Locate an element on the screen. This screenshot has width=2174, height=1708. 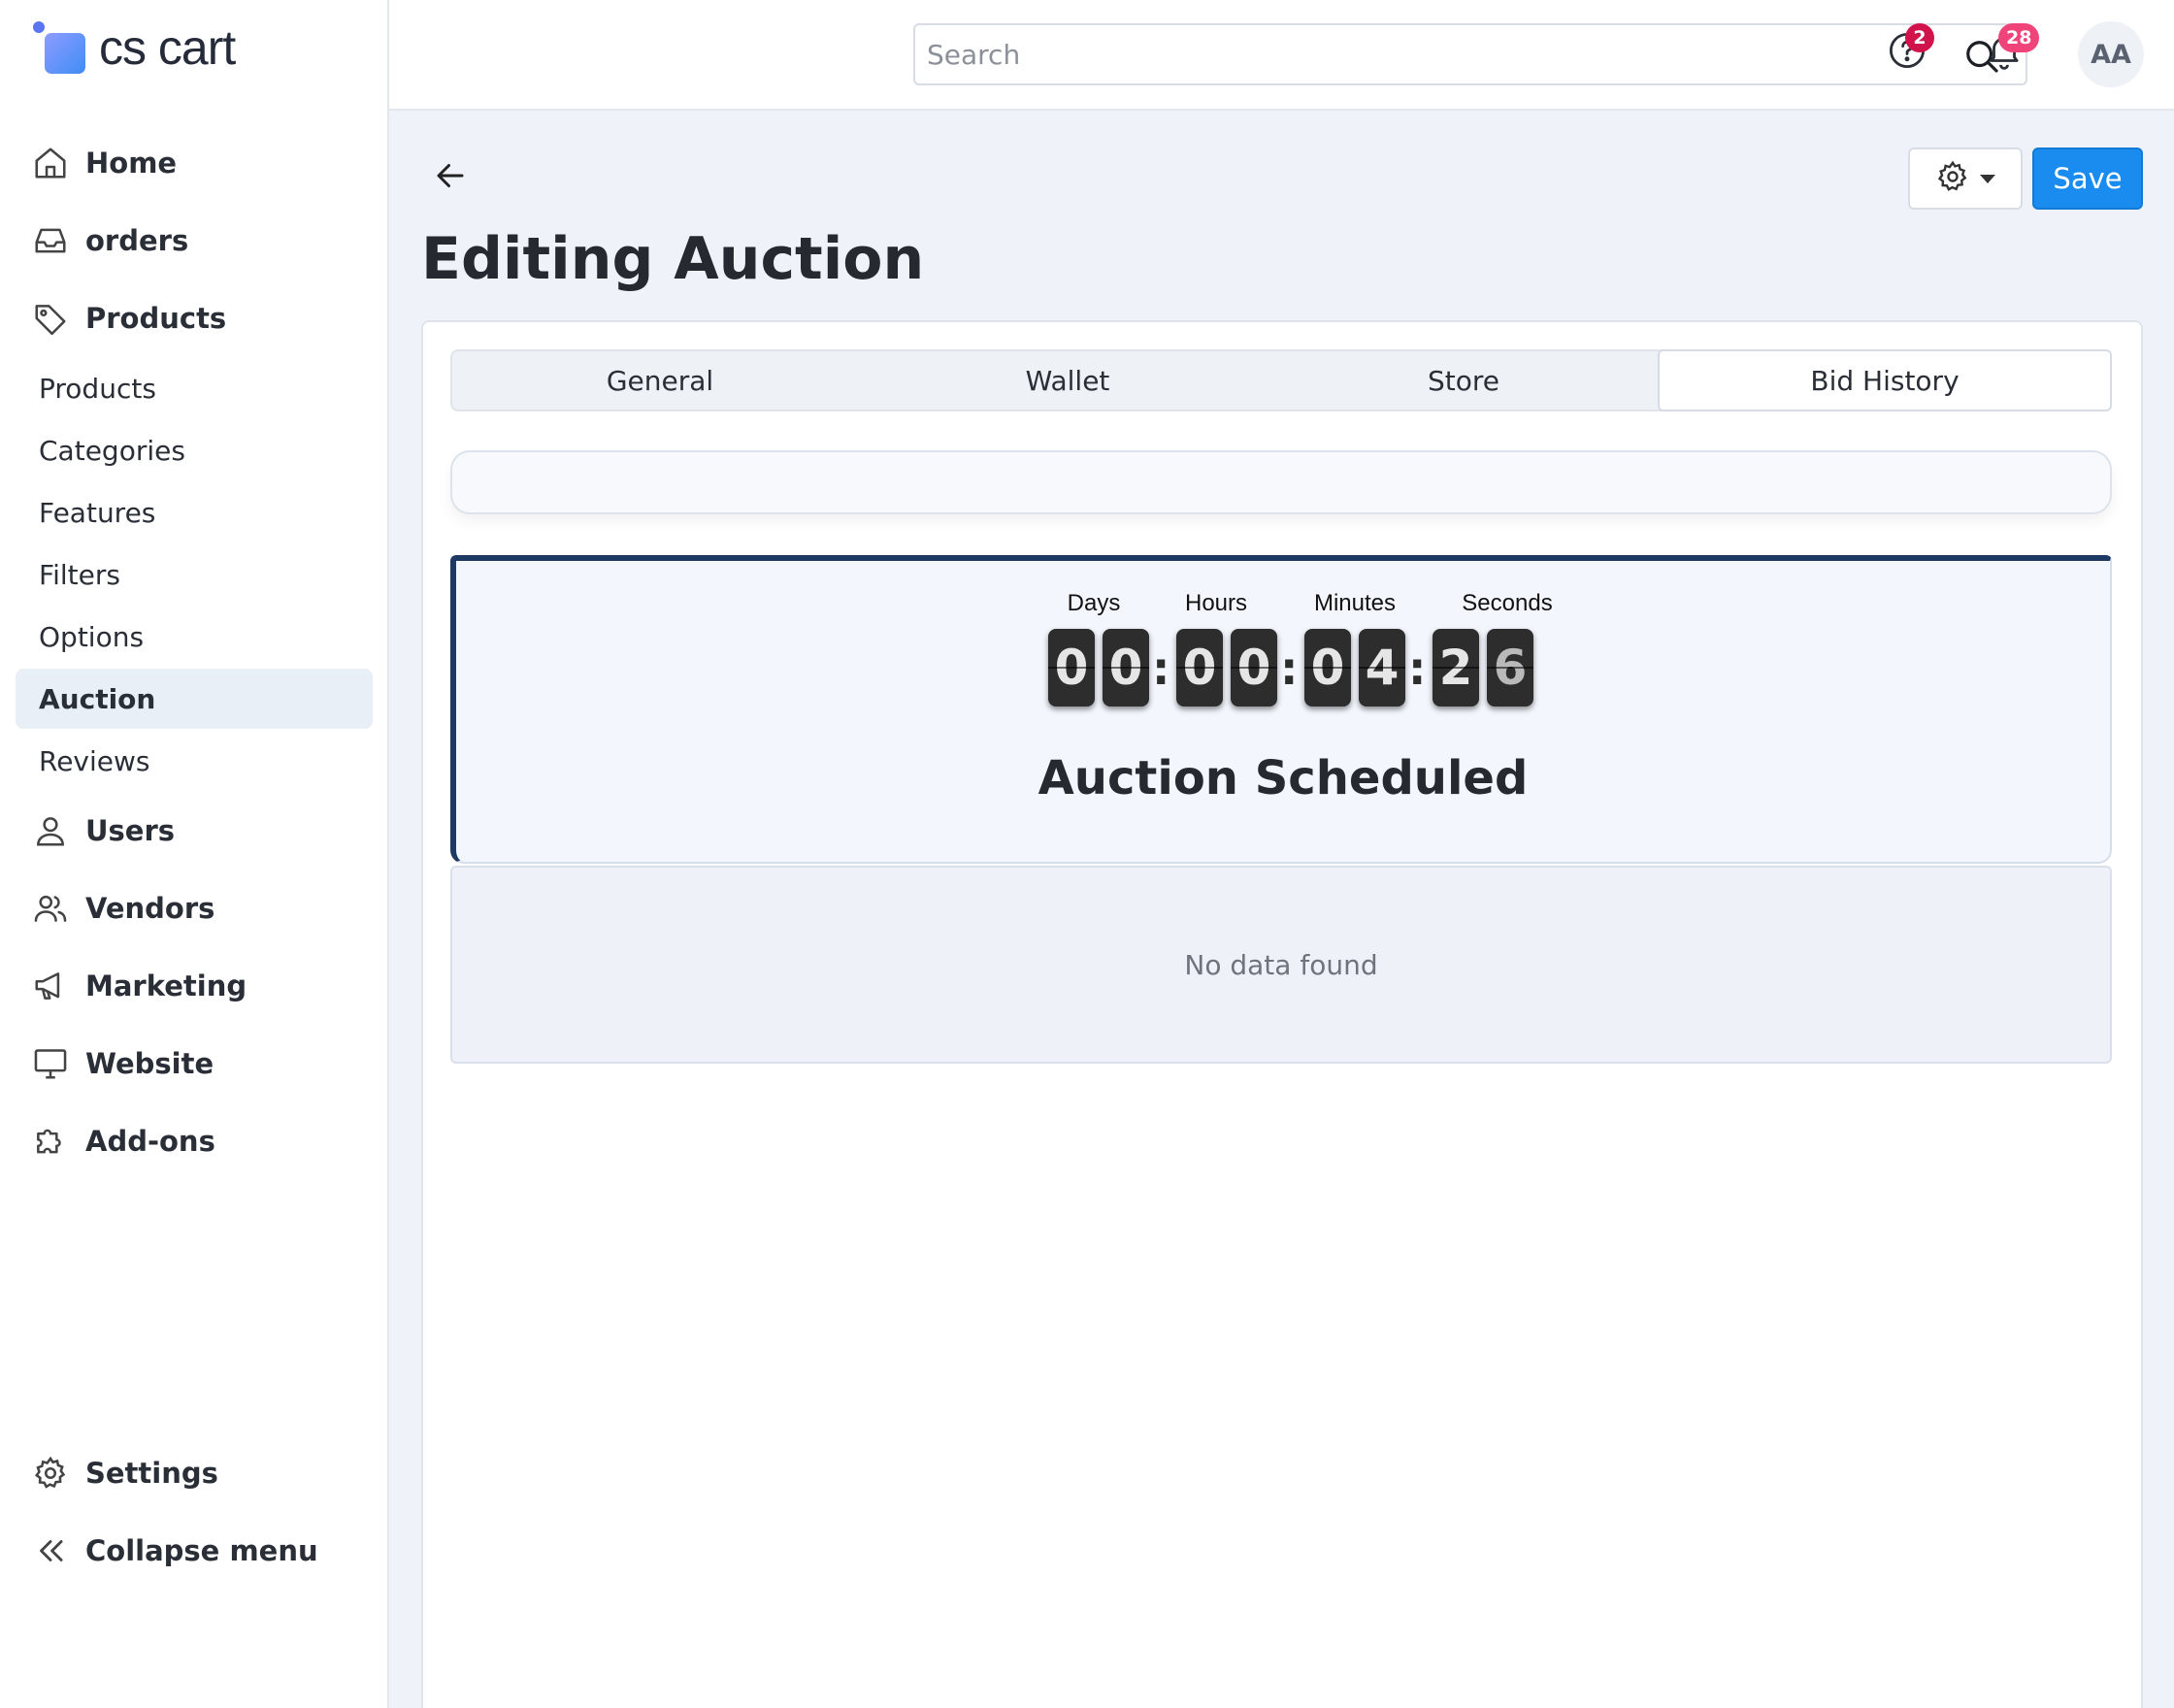
logo-mark-icon is located at coordinates (59, 47).